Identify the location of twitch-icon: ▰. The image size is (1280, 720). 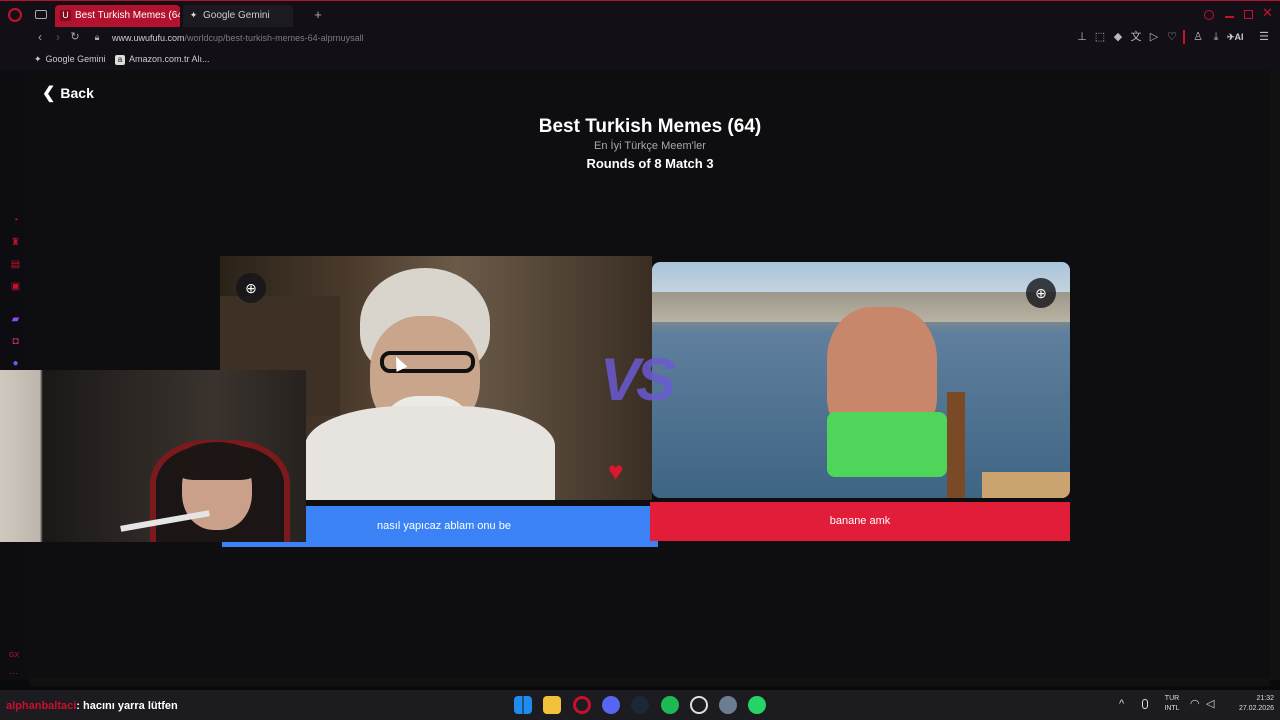
(15, 319).